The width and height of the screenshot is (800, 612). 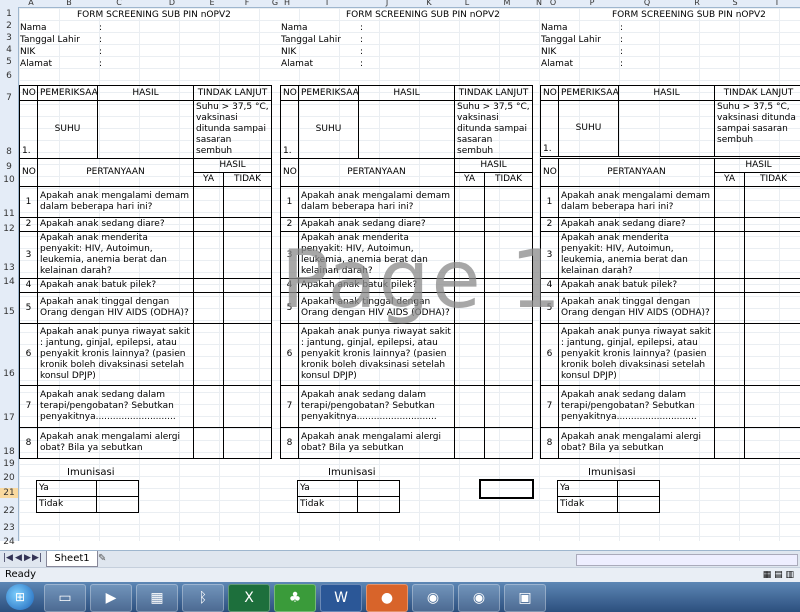 What do you see at coordinates (778, 575) in the screenshot?
I see `view-buttons: ▦ ▤ ▥` at bounding box center [778, 575].